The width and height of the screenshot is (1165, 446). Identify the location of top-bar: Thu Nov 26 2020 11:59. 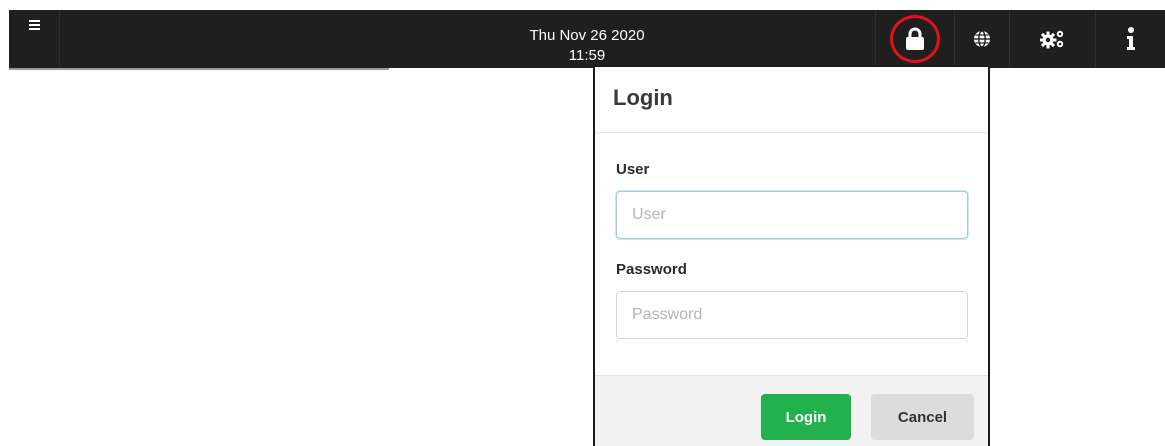
(587, 39).